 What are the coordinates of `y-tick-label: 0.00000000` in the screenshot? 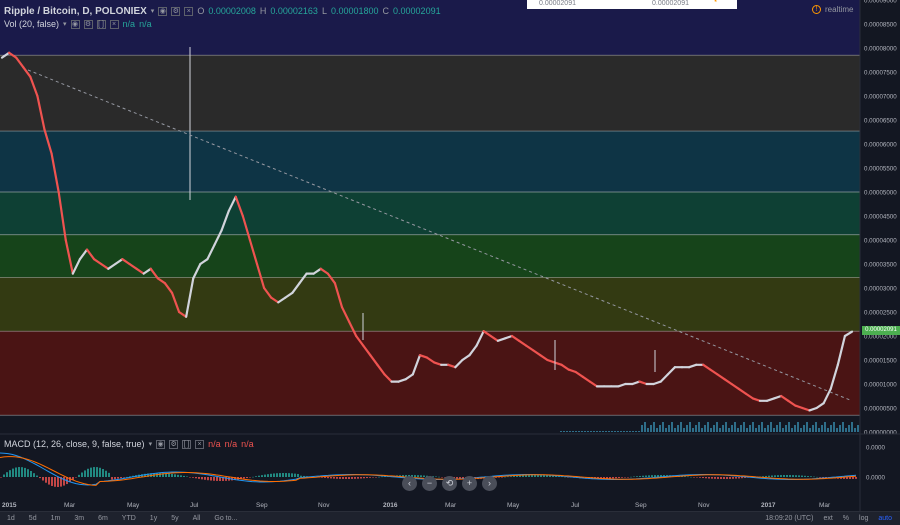 It's located at (880, 433).